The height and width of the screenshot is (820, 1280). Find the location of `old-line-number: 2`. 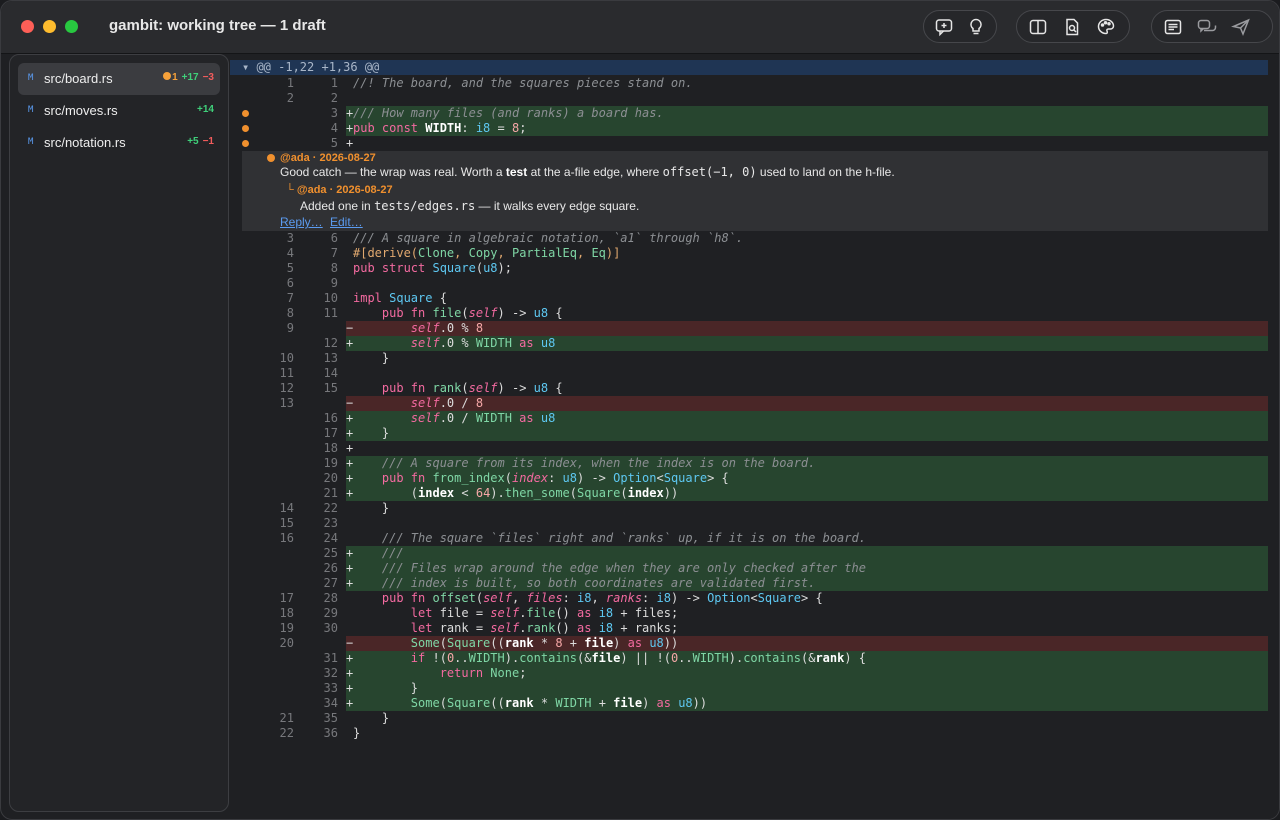

old-line-number: 2 is located at coordinates (290, 98).